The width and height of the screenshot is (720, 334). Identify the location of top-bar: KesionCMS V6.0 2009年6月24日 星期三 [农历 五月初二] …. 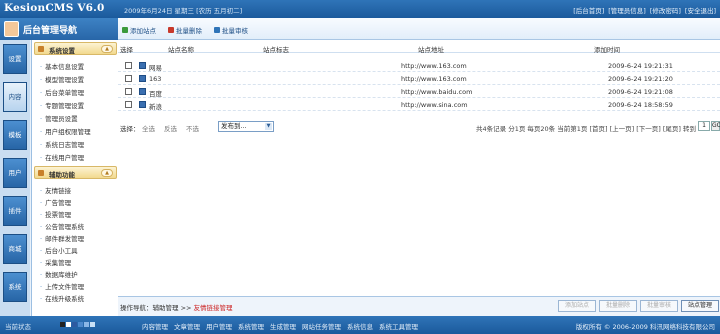
(360, 9).